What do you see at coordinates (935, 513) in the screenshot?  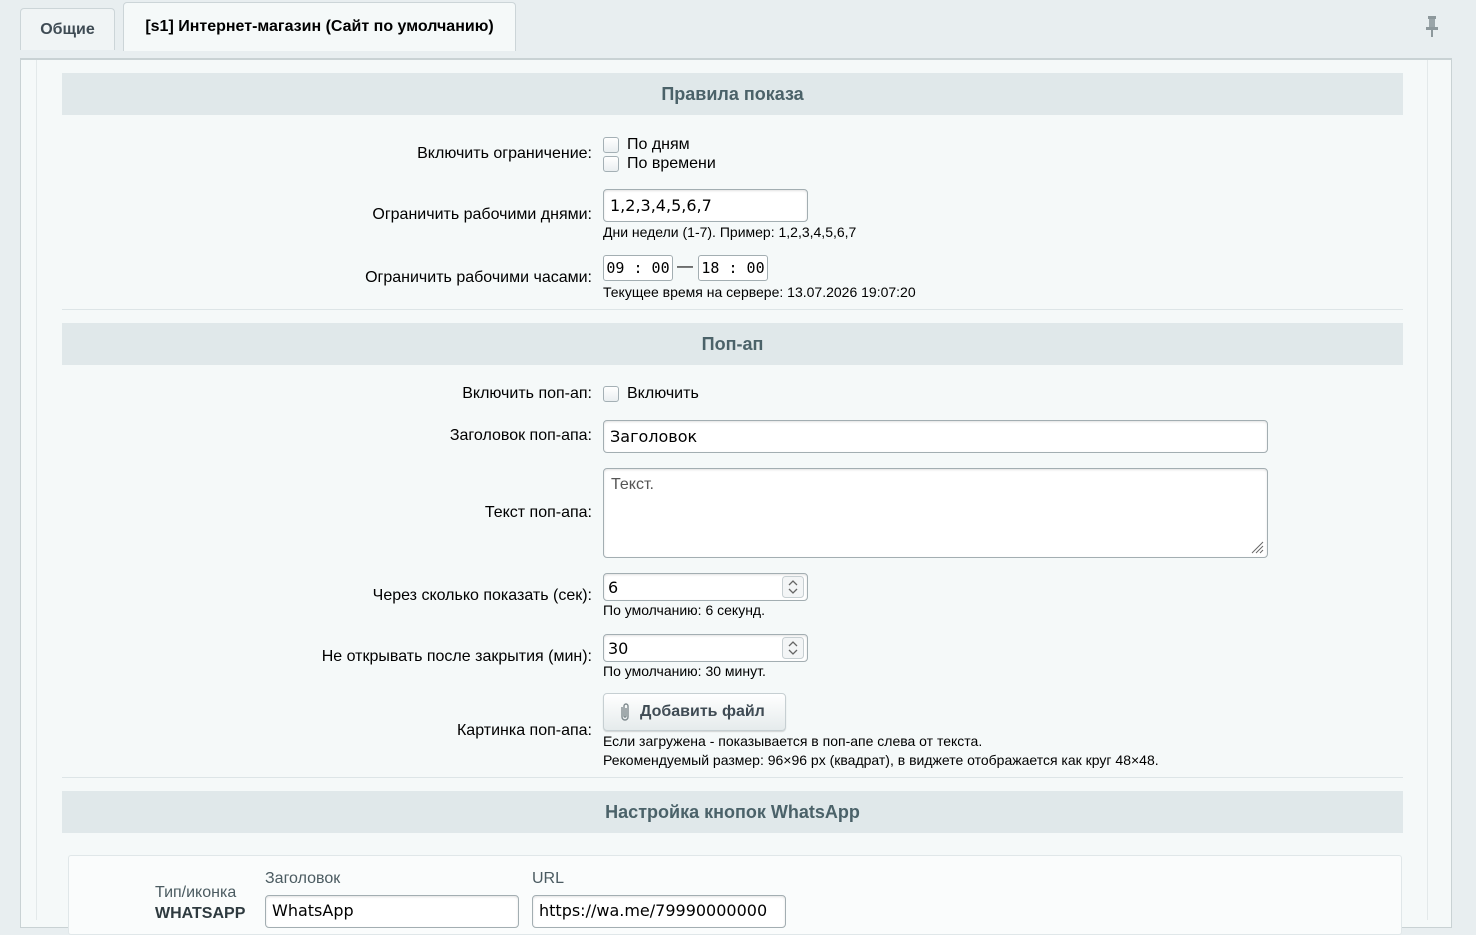 I see `popup-text-textarea: Текст.` at bounding box center [935, 513].